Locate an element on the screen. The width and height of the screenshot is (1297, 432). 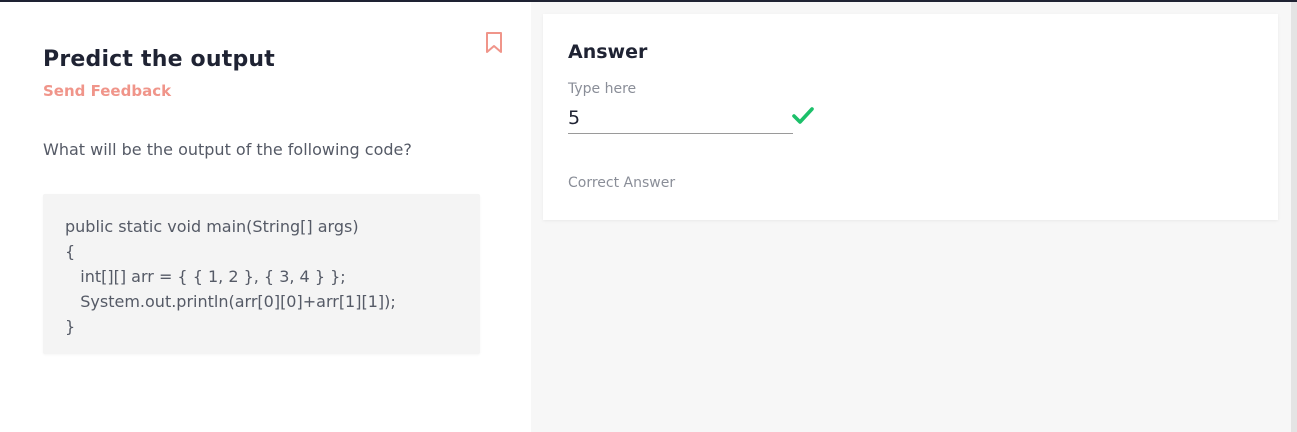
bookmark-icon is located at coordinates (494, 43).